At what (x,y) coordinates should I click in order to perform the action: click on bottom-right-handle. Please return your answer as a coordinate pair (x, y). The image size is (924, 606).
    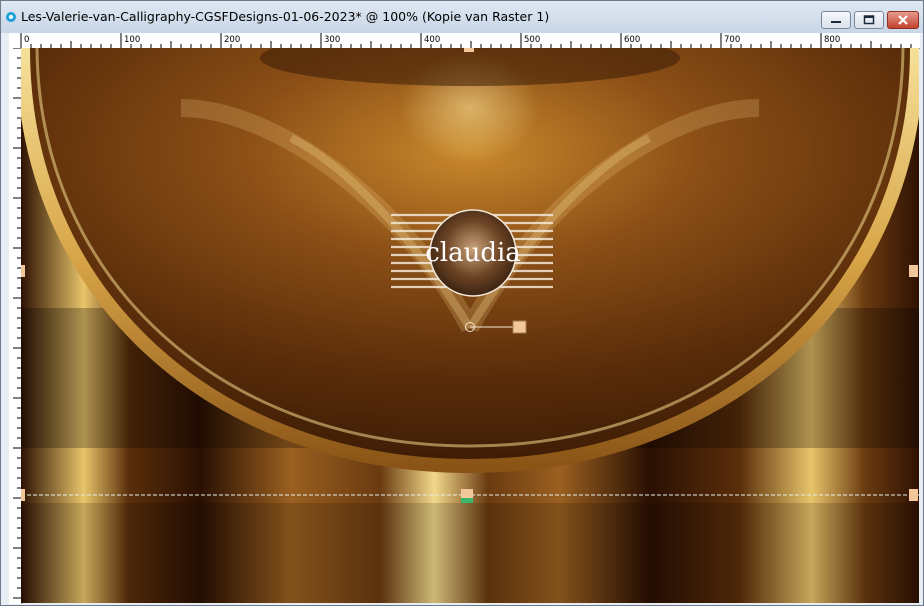
    Looking at the image, I should click on (913, 495).